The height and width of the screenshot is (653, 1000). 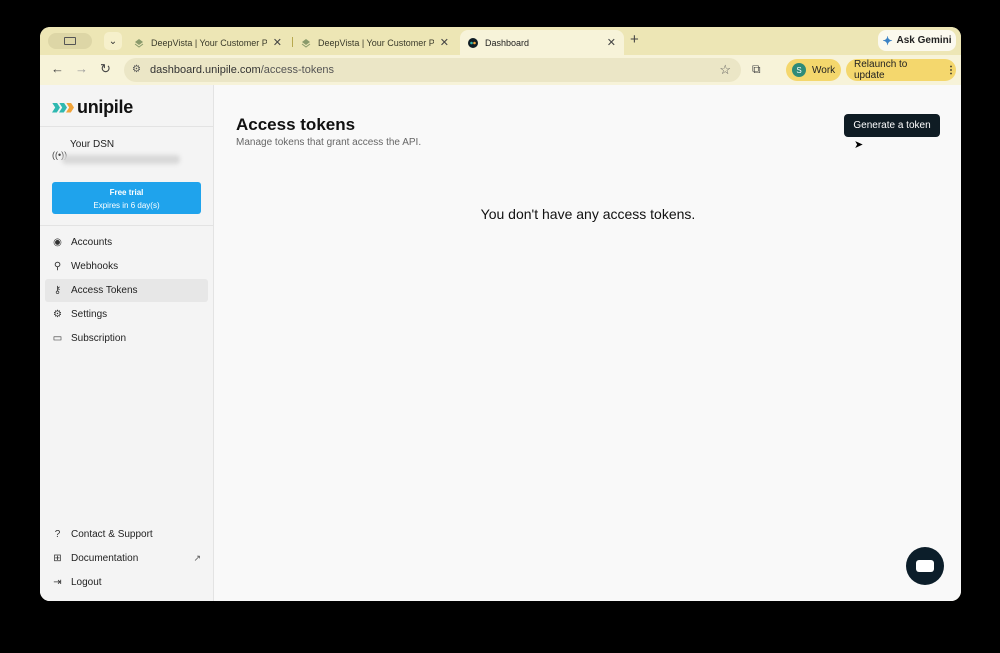 I want to click on credit-card-icon: ▭, so click(x=57, y=338).